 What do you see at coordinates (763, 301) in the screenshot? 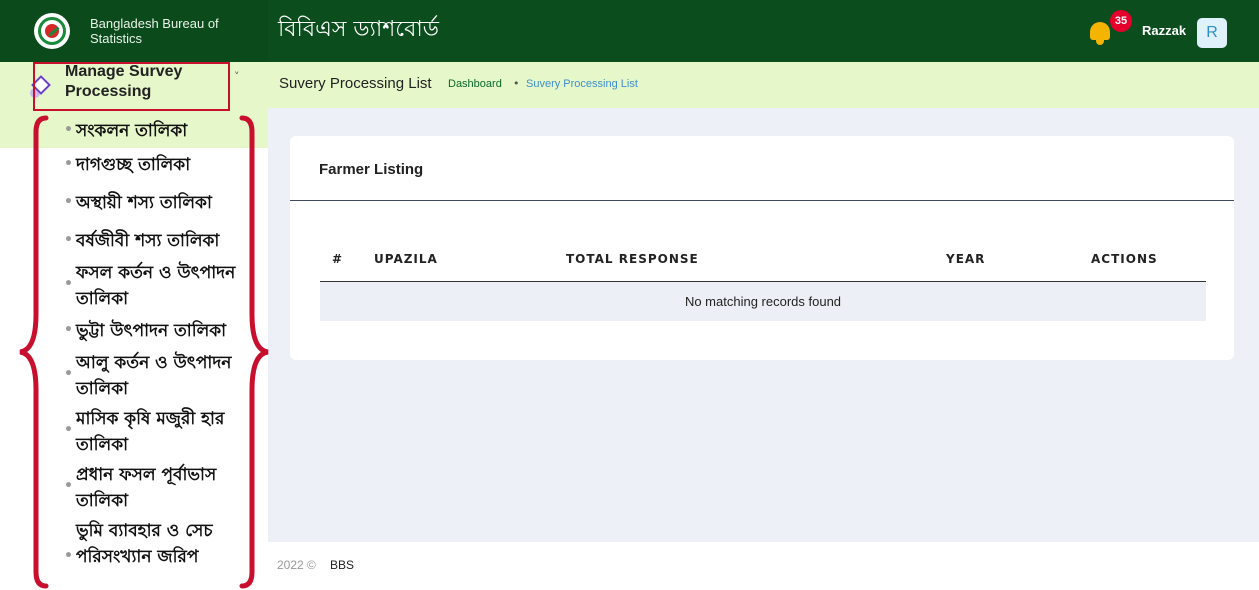
I see `empty-table-row: No matching records found` at bounding box center [763, 301].